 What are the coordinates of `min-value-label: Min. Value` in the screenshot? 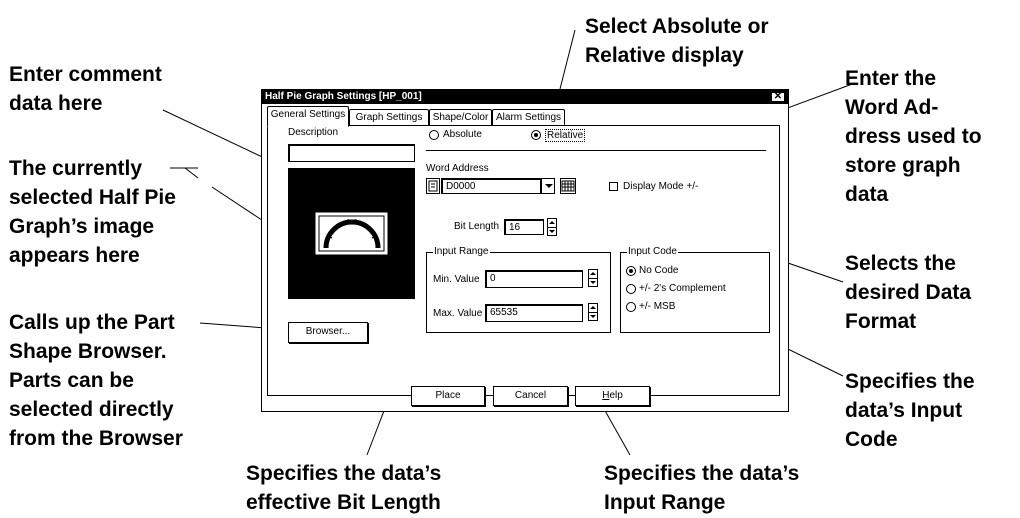 It's located at (456, 279).